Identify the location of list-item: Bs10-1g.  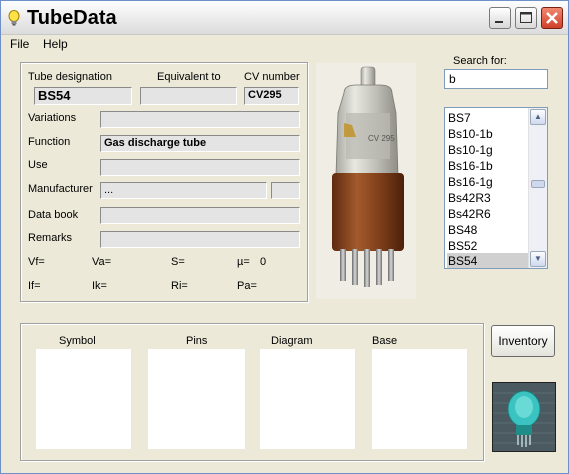
(489, 150).